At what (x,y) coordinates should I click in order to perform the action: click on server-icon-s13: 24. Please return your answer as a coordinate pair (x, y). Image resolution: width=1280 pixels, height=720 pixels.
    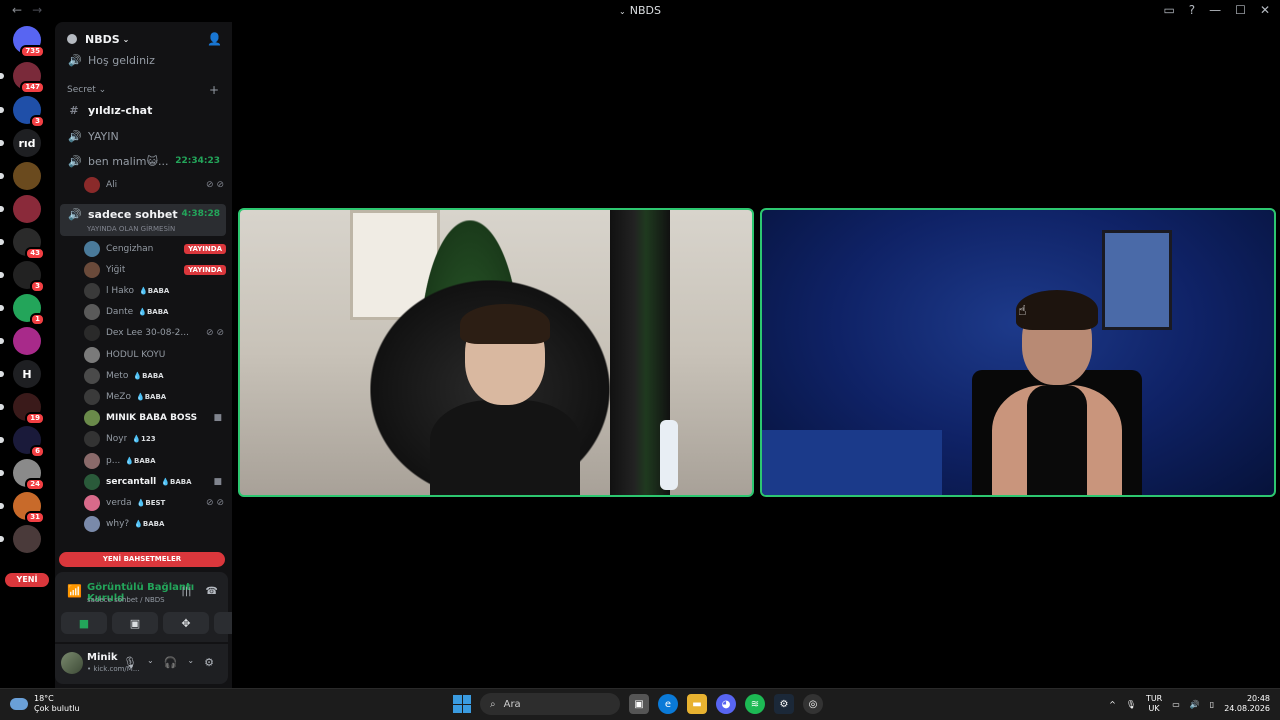
    Looking at the image, I should click on (29, 475).